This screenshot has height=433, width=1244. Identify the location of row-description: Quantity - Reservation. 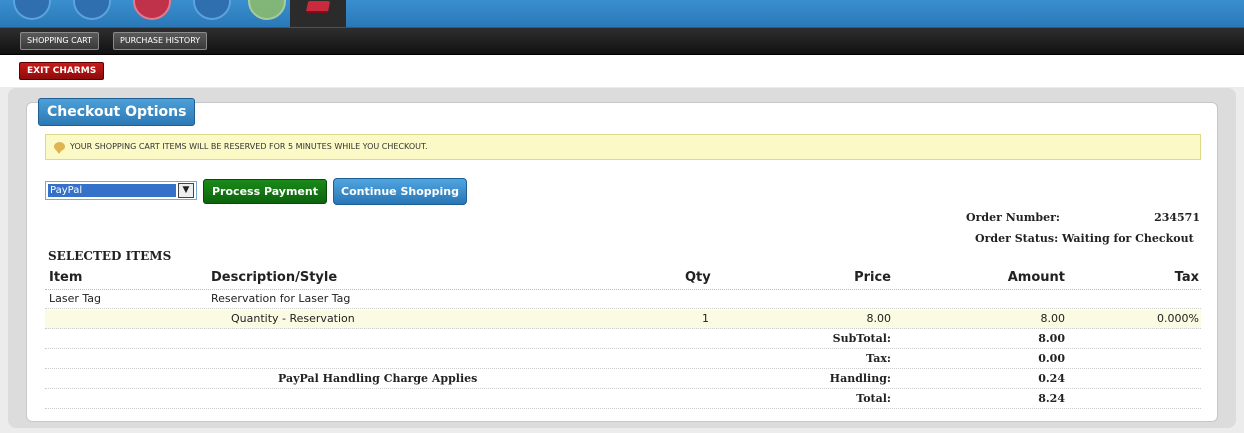
(293, 318).